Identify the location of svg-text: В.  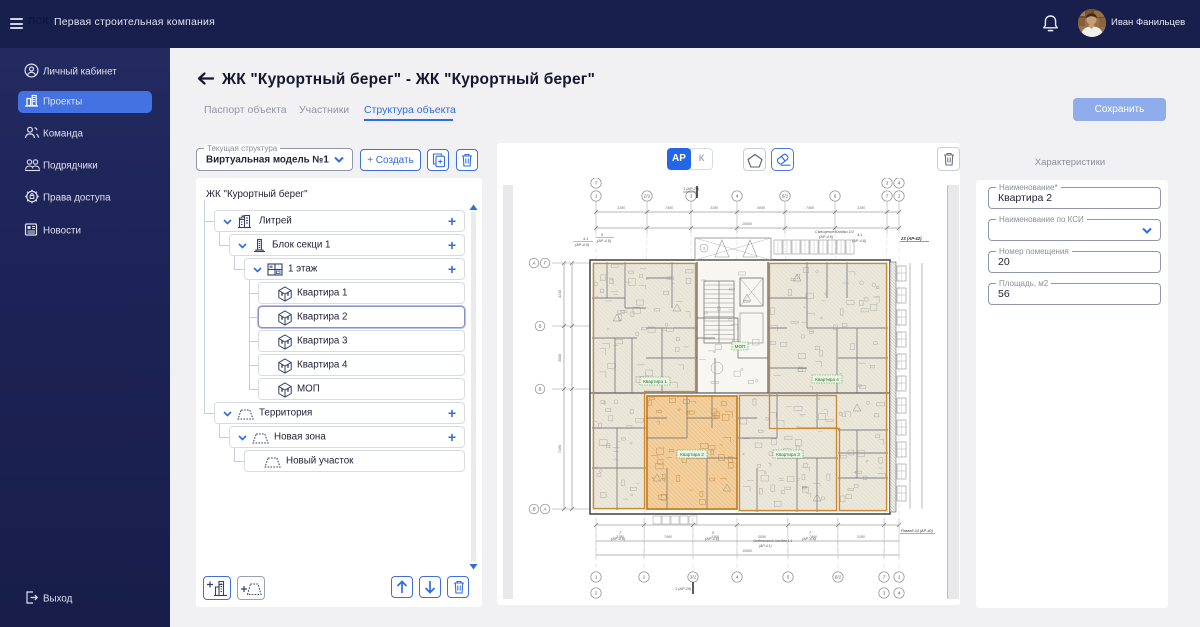
(533, 509).